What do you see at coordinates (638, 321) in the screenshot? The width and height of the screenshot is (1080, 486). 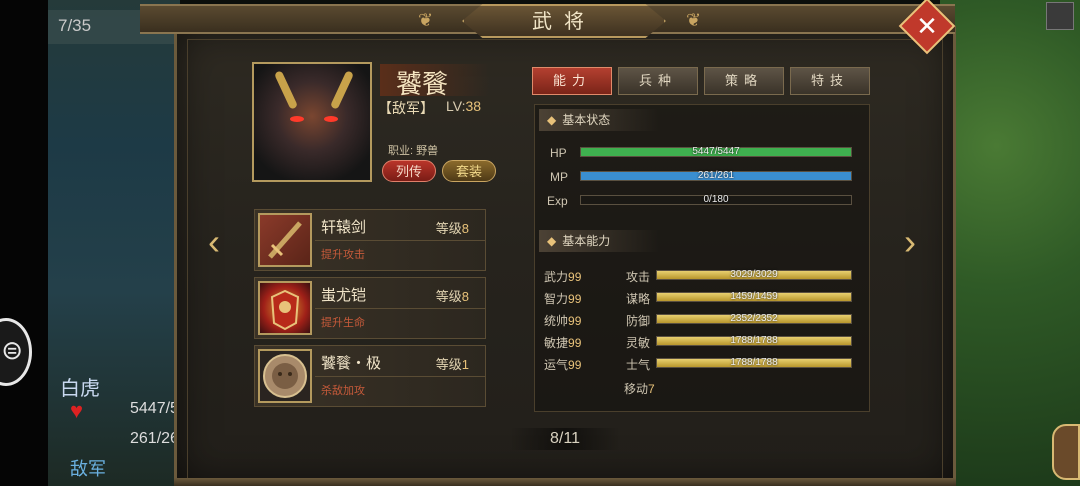 I see `attr-defense-label: 防御` at bounding box center [638, 321].